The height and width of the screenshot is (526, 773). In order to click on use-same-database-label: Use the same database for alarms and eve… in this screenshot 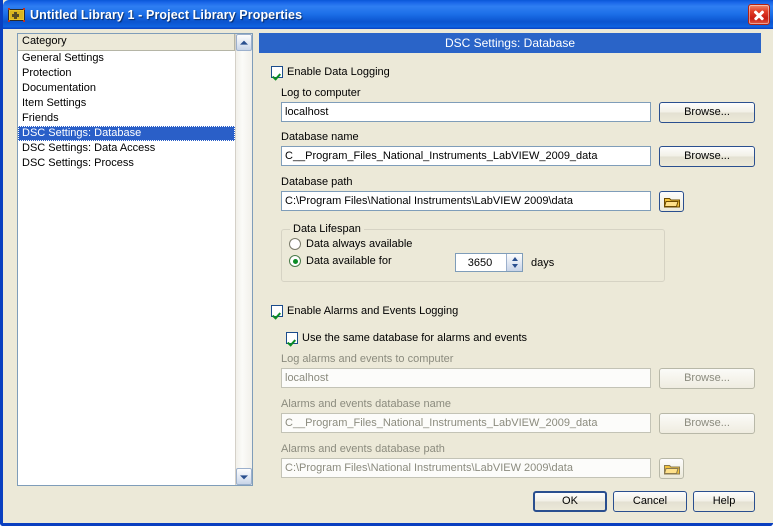, I will do `click(415, 338)`.